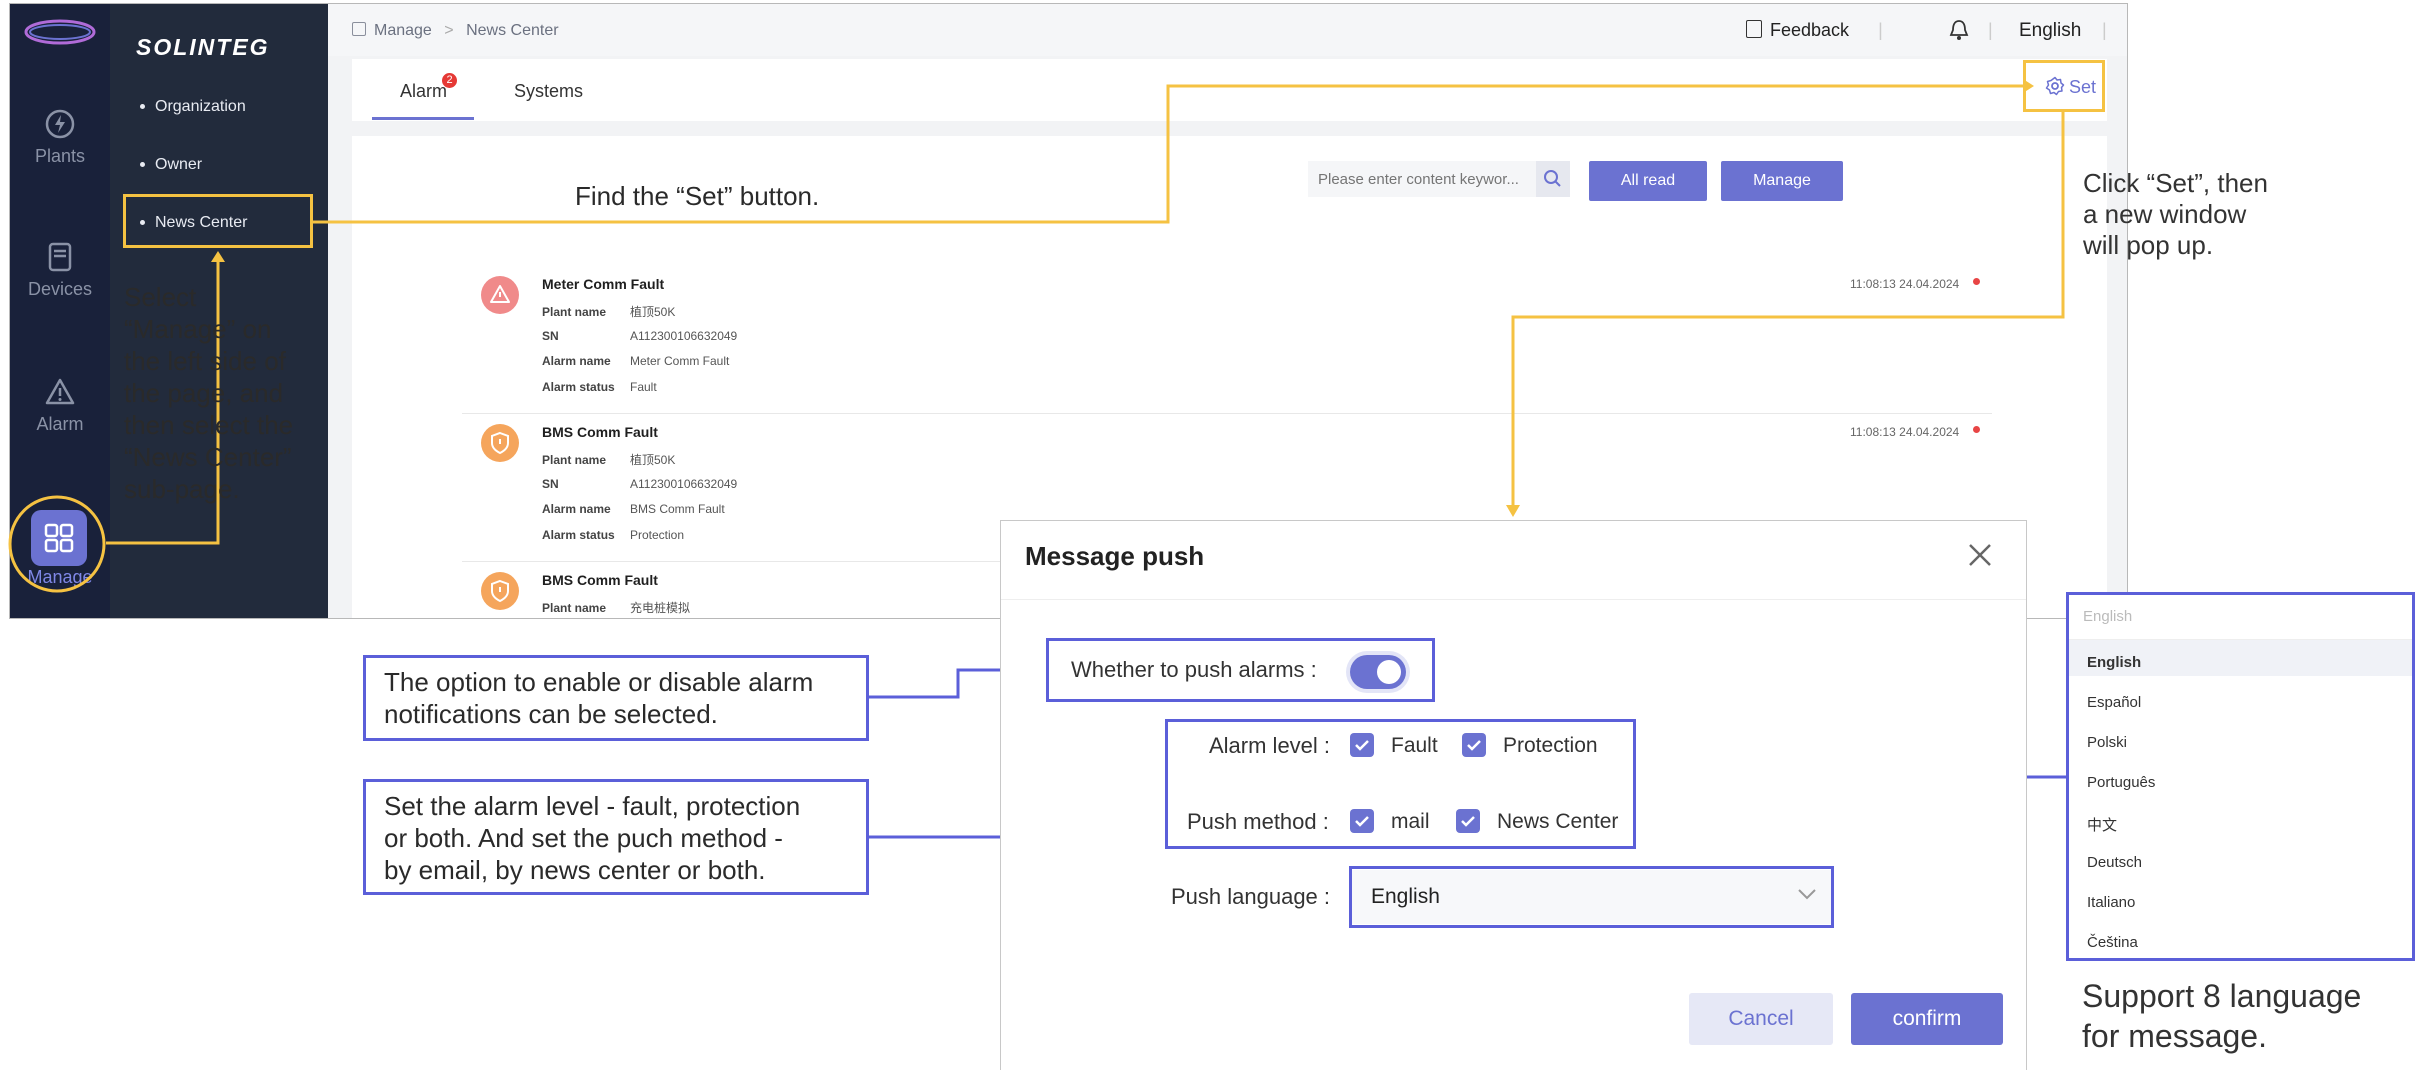  Describe the element at coordinates (2064, 86) in the screenshot. I see `set-button-highlight` at that location.